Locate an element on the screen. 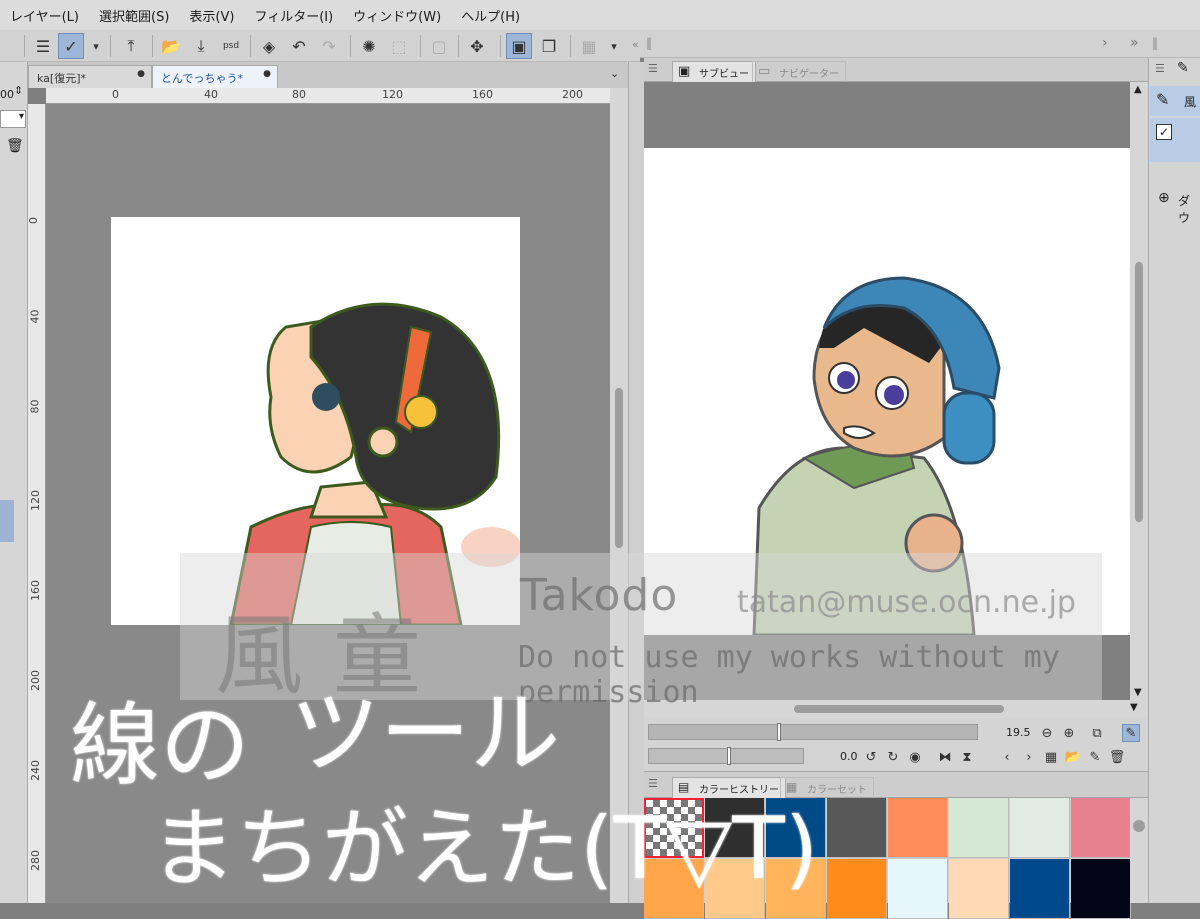 This screenshot has width=1200, height=919. doc-tab-tondecchau: とんでっちゃう* ● is located at coordinates (215, 76).